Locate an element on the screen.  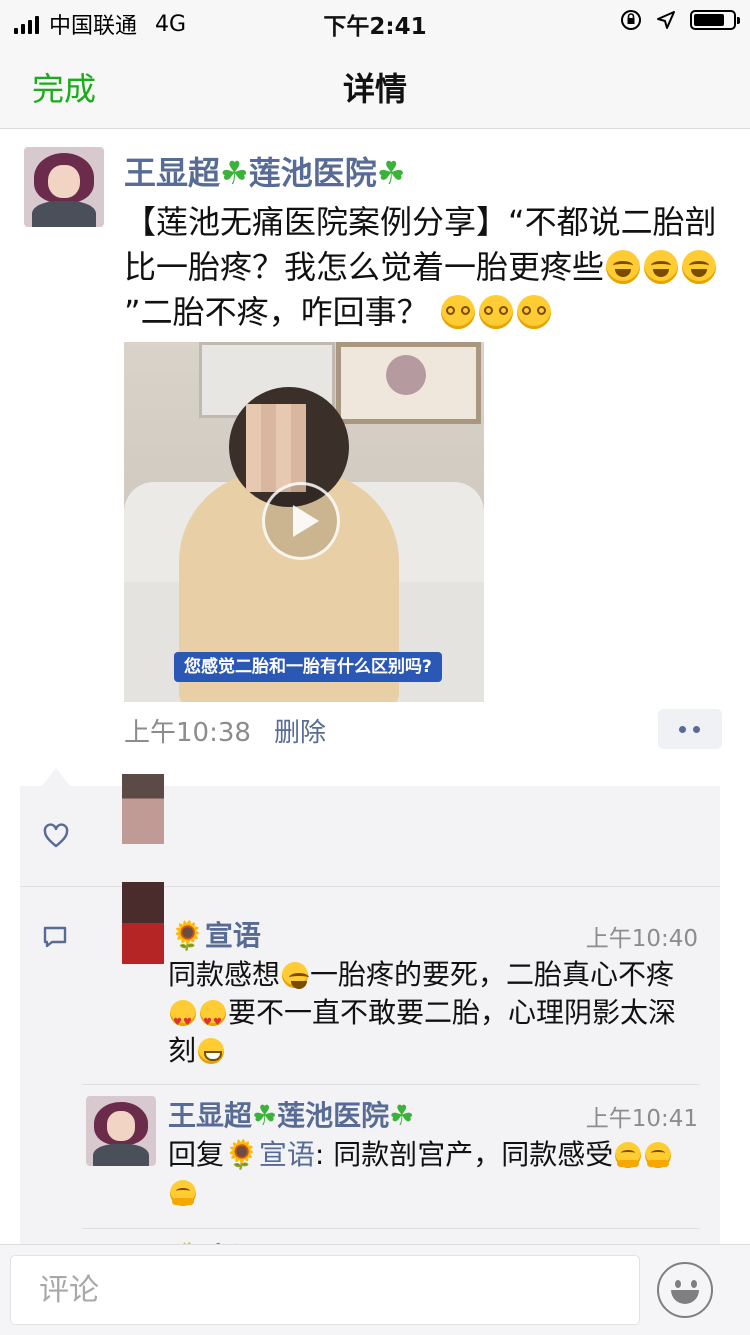
orientation-lock-icon is located at coordinates (631, 20).